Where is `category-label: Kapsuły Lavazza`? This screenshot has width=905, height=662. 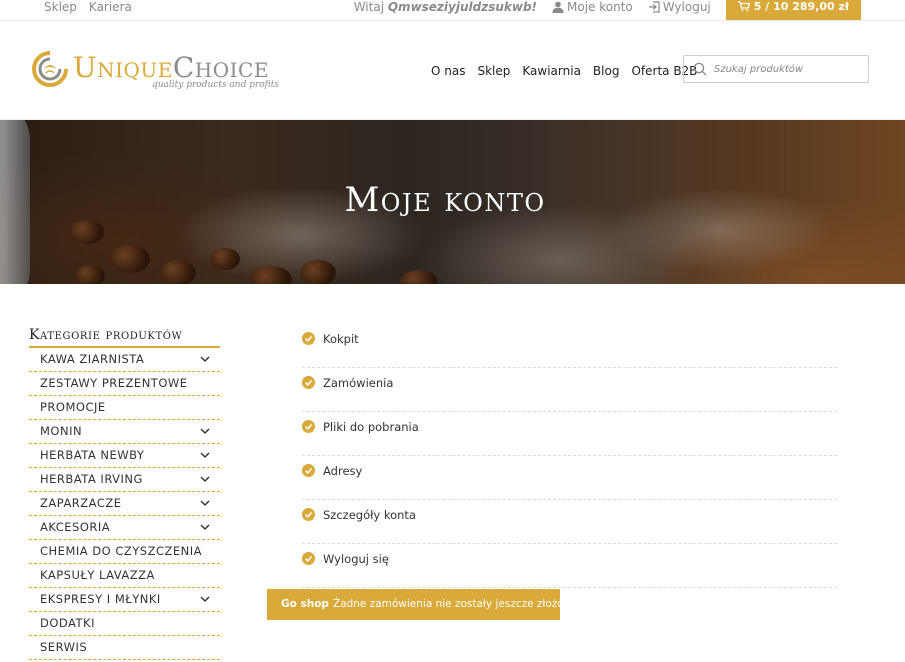 category-label: Kapsuły Lavazza is located at coordinates (97, 575).